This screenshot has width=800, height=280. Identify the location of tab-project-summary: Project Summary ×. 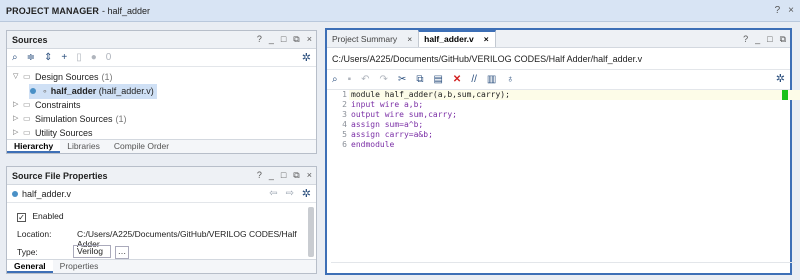
(372, 40).